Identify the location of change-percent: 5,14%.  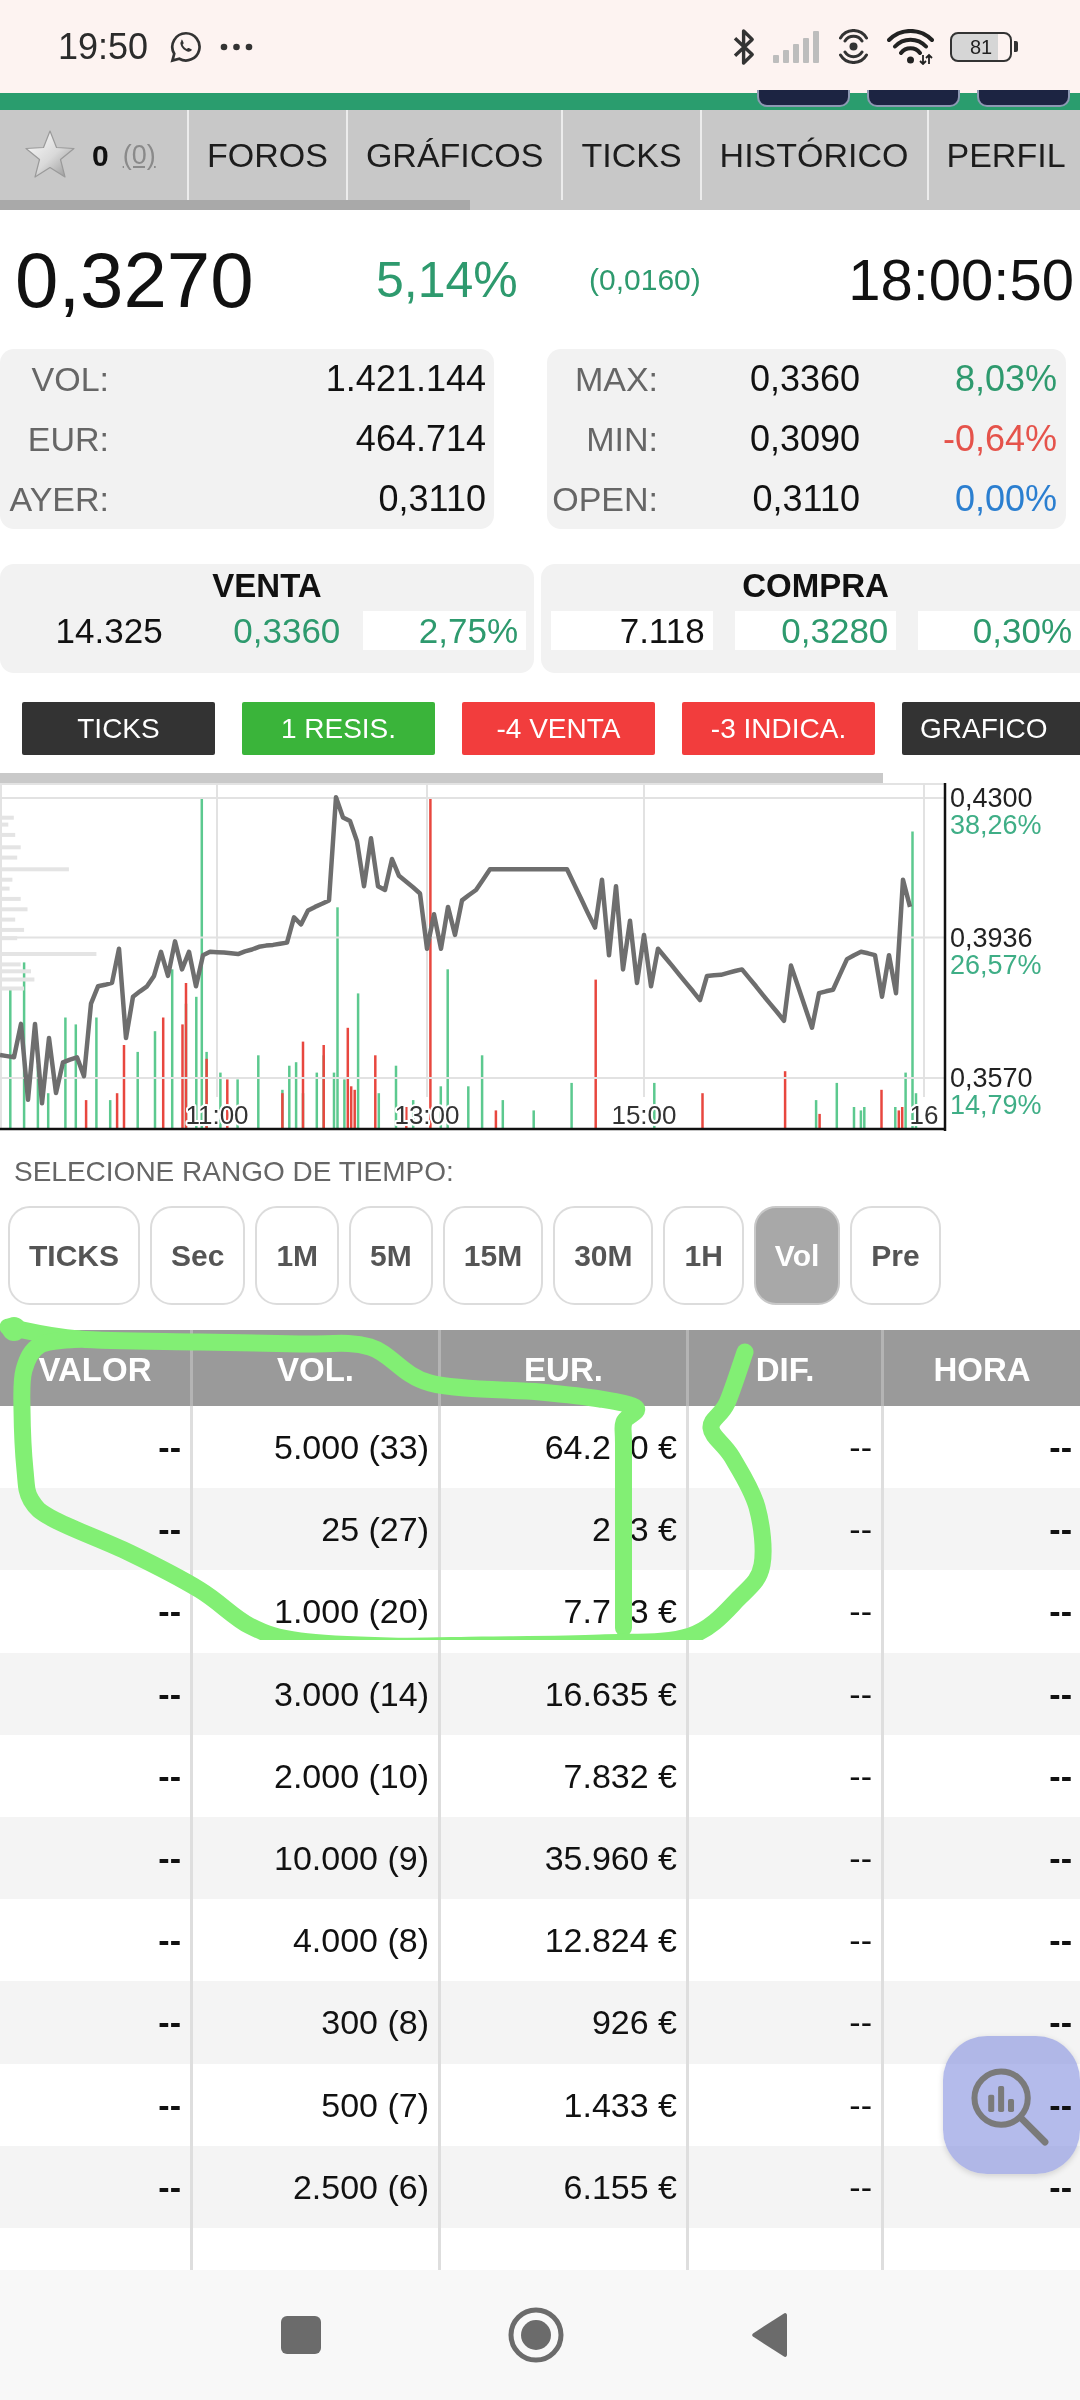
(447, 279).